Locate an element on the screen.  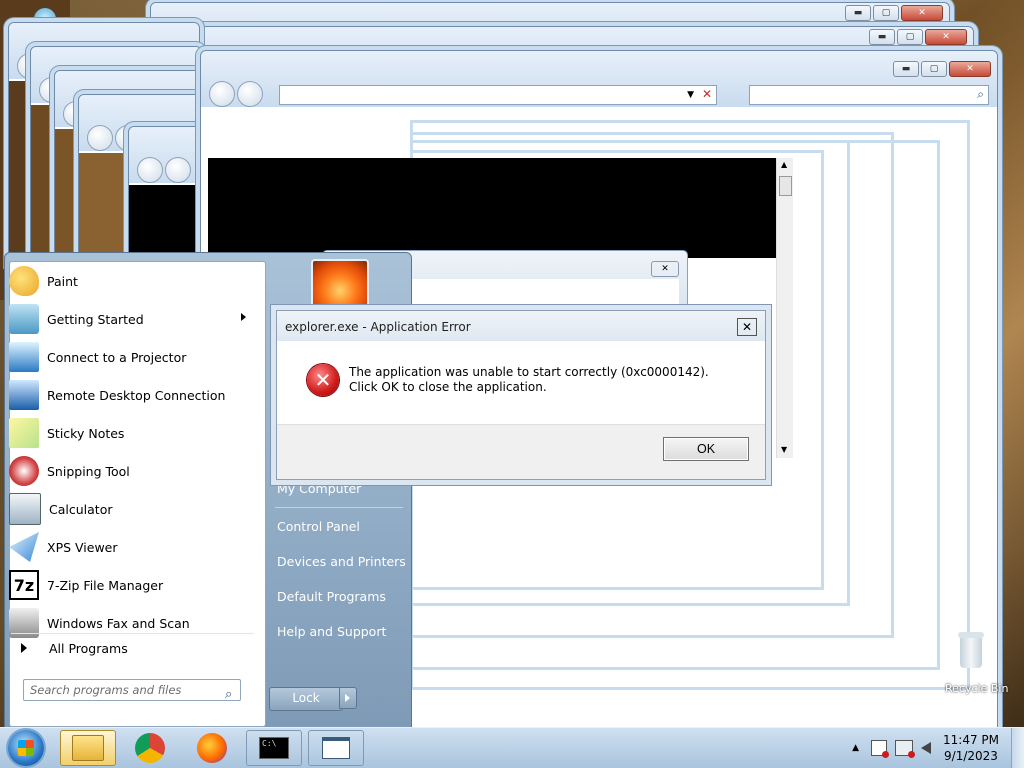
start-program-snipping-tool: Snipping Tool is located at coordinates (131, 471).